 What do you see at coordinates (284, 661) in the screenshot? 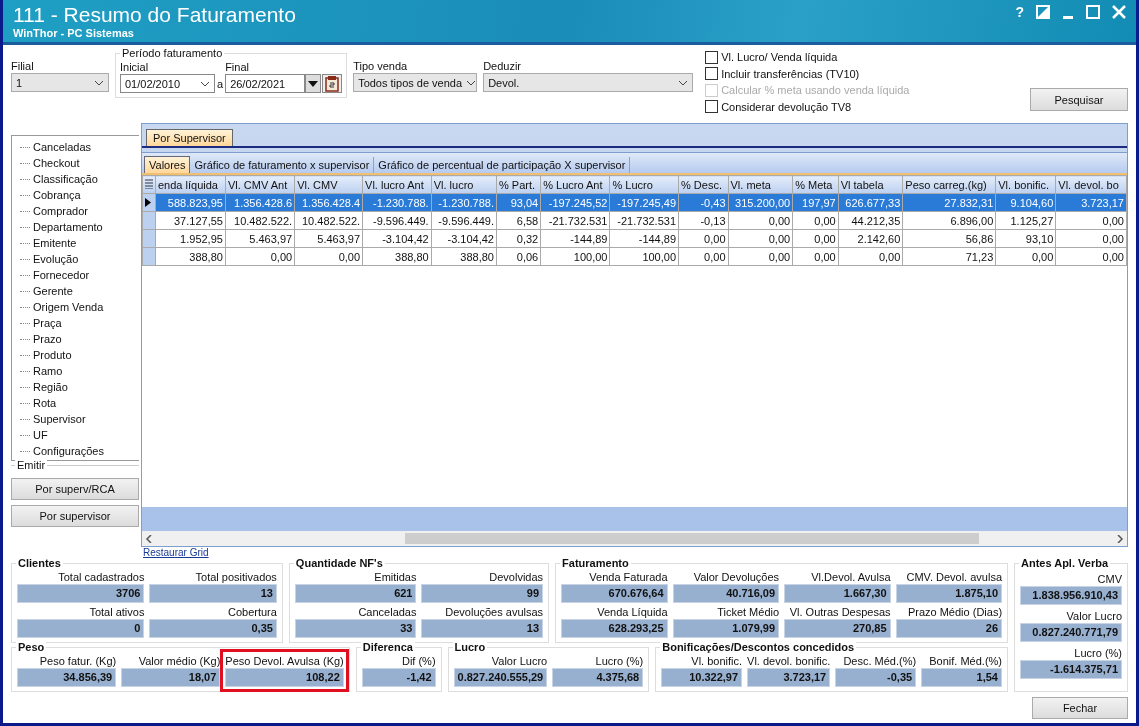
I see `field-label: Peso Devol. Avulsa (Kg)` at bounding box center [284, 661].